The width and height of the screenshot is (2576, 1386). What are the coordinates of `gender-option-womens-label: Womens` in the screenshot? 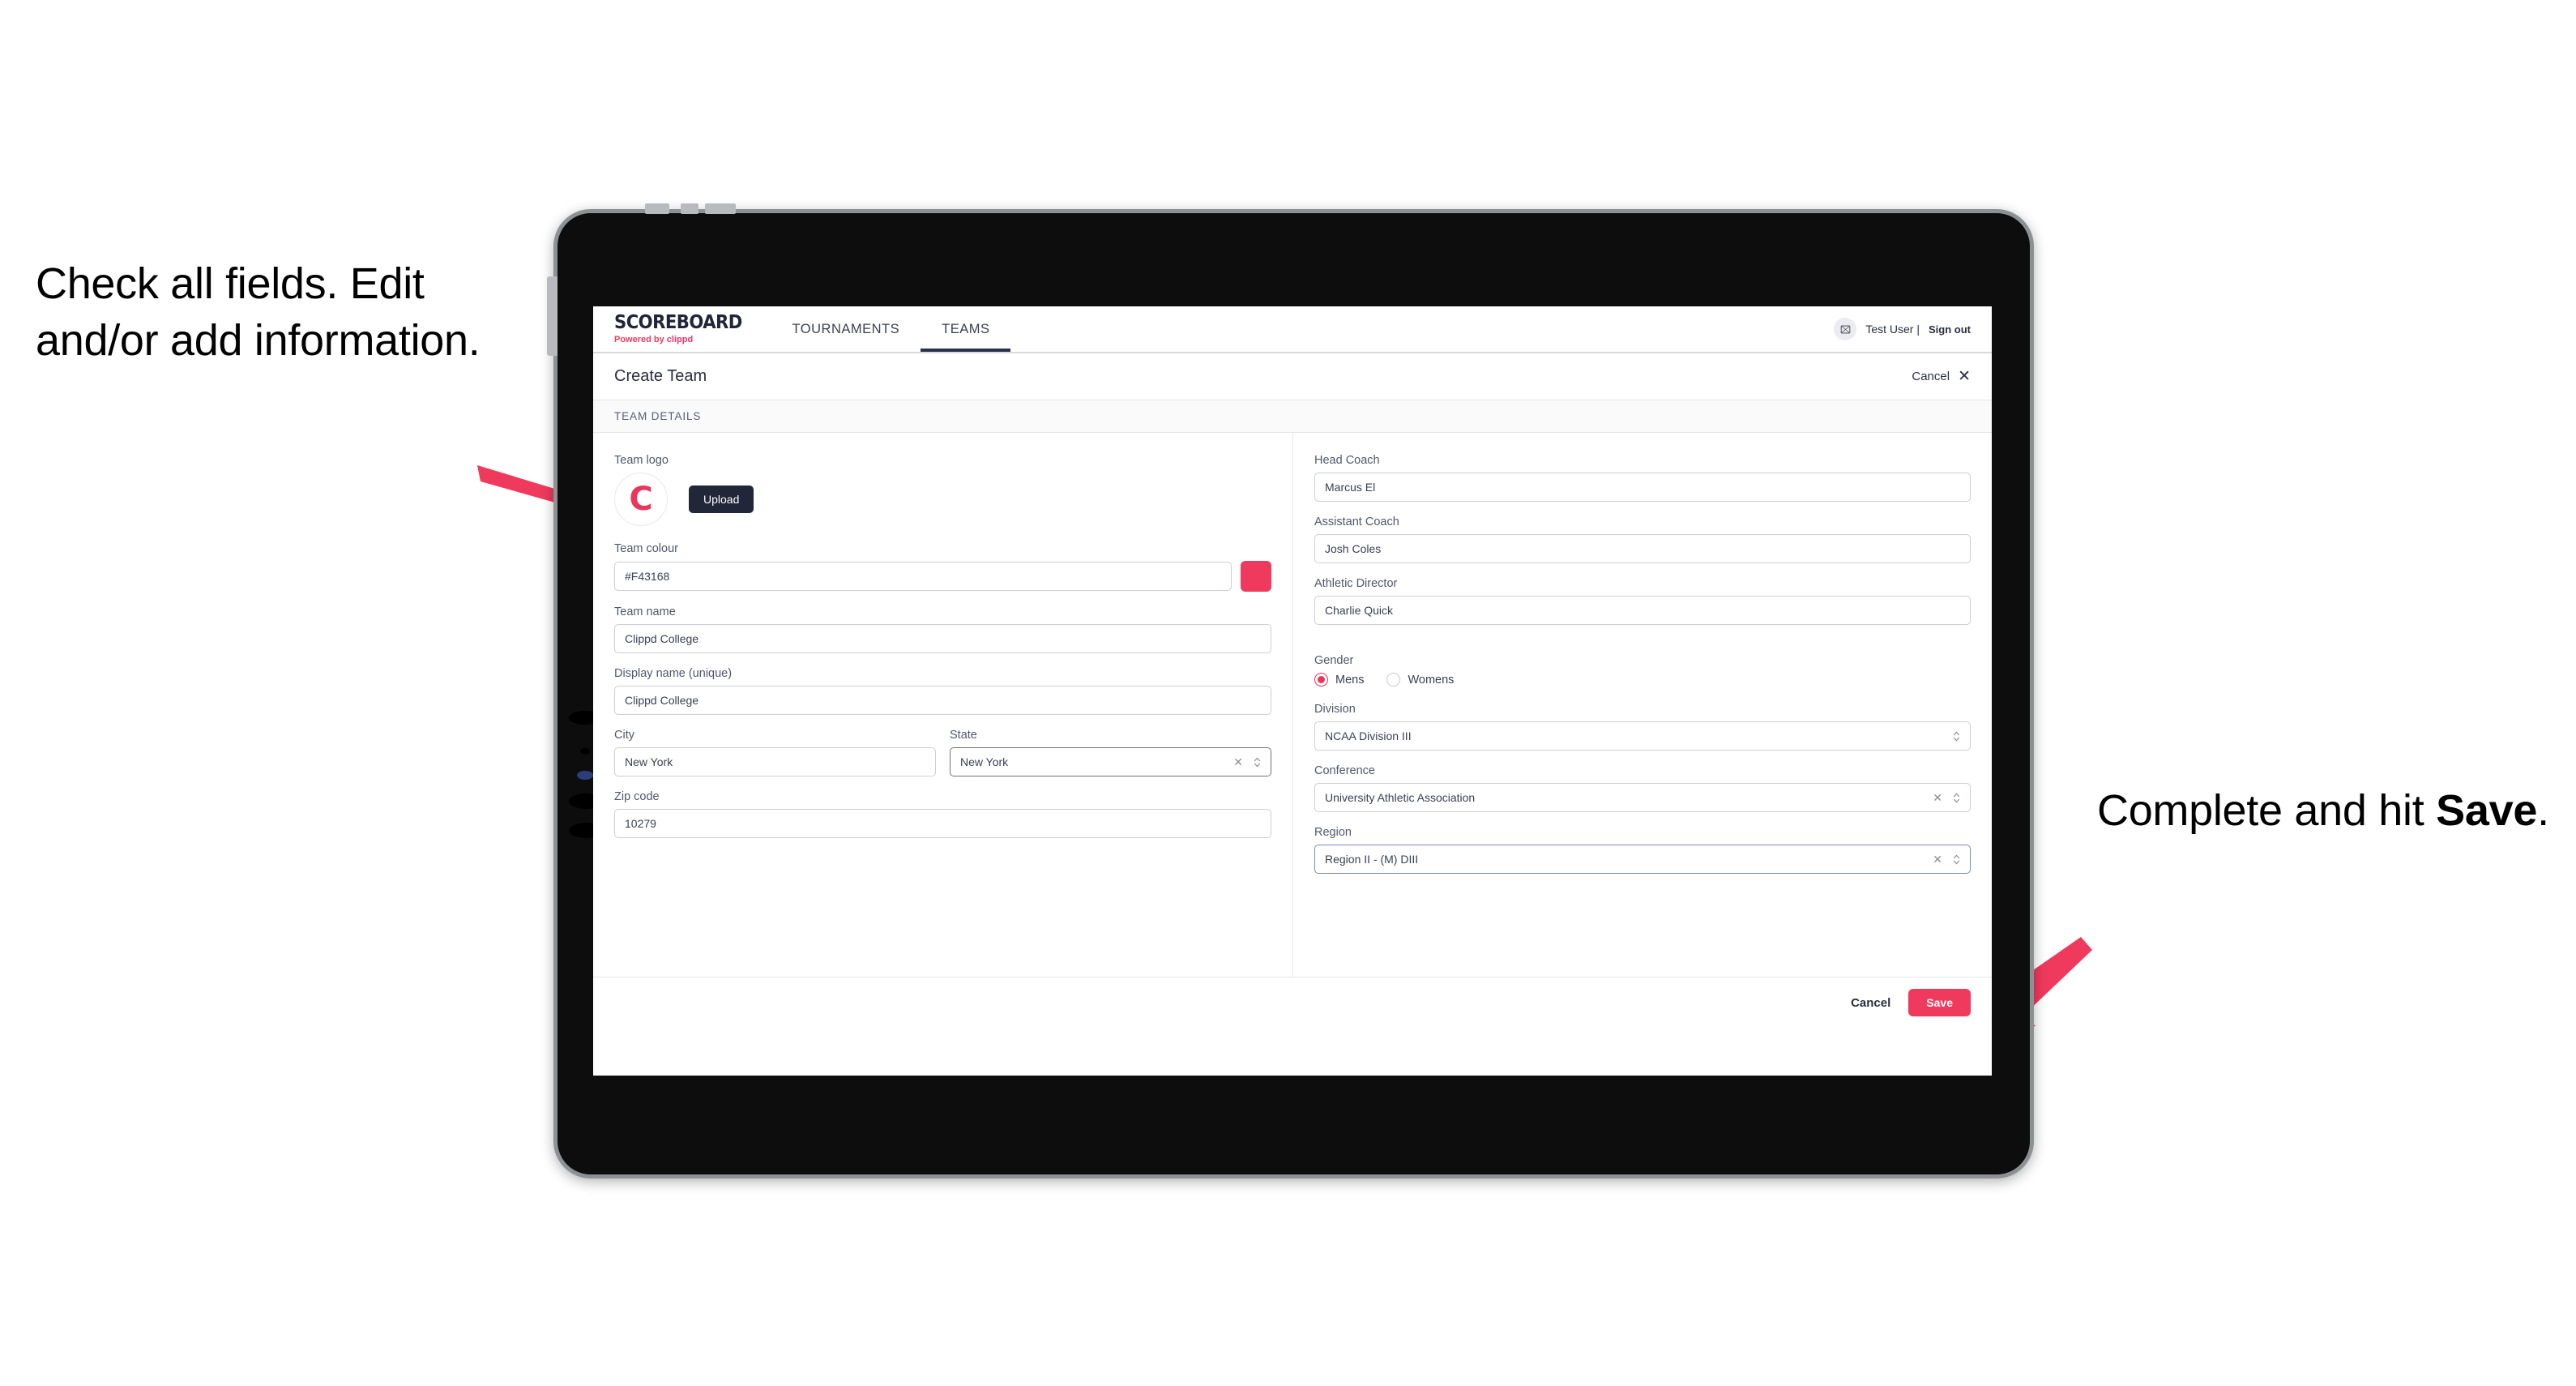 It's located at (1431, 680).